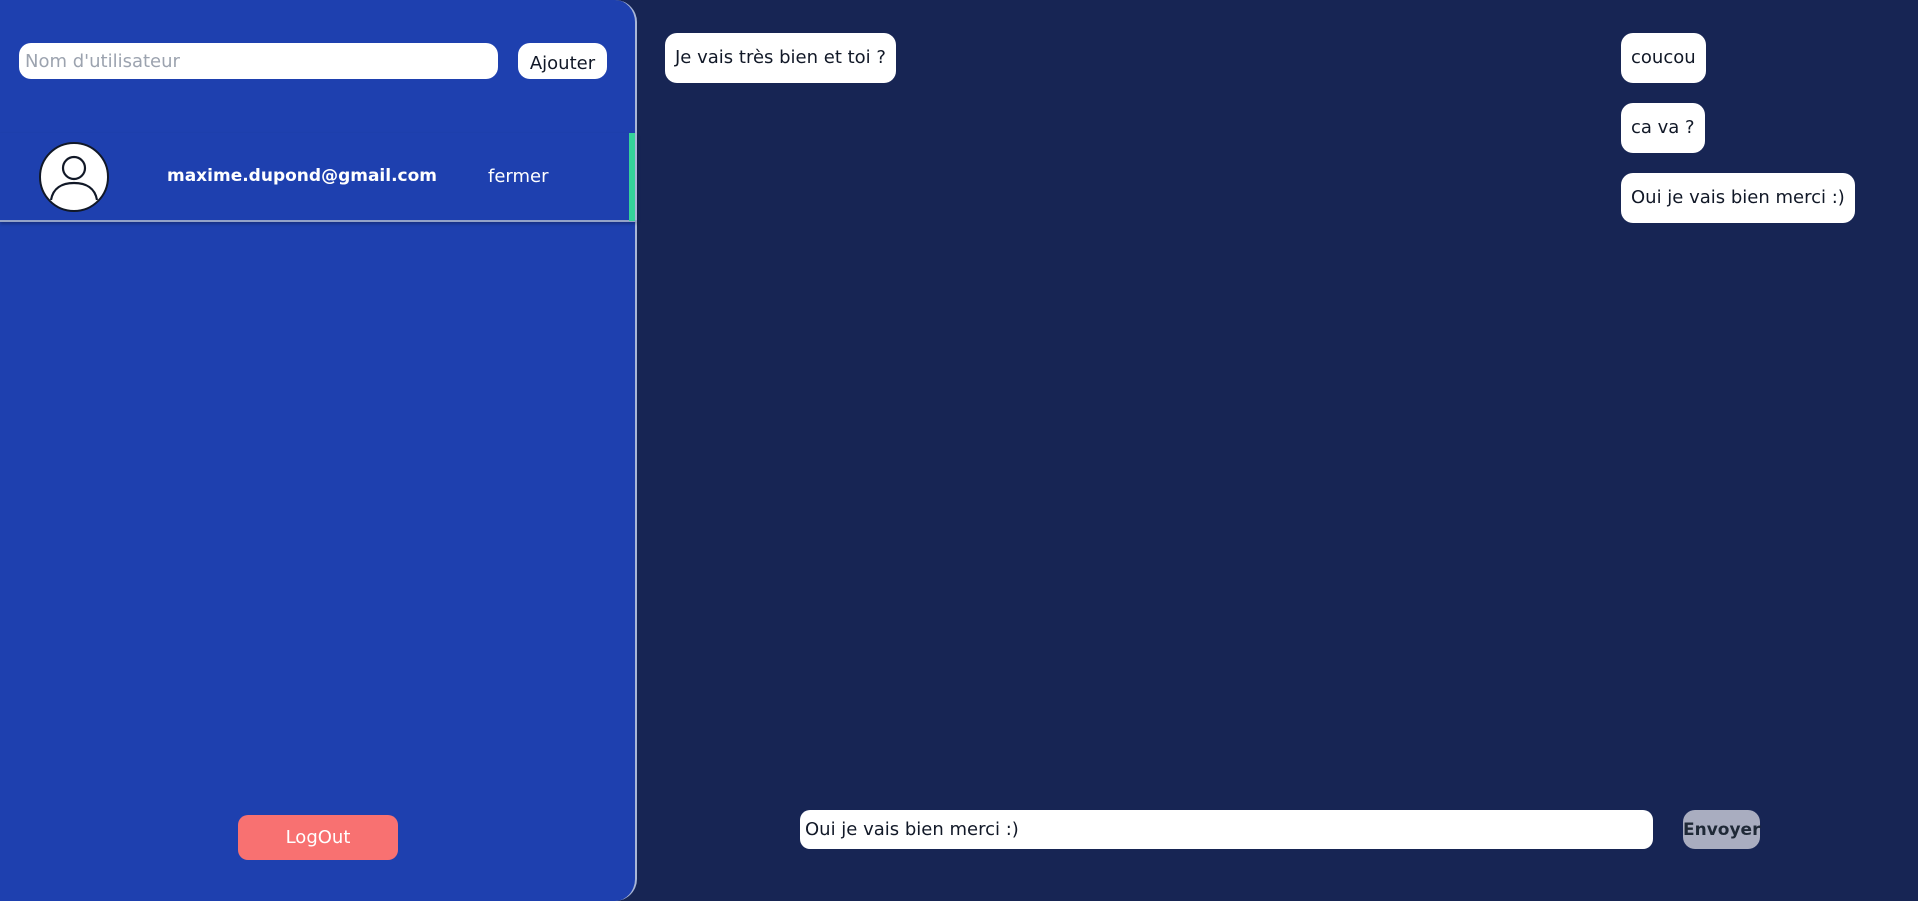 The image size is (1918, 901). Describe the element at coordinates (632, 177) in the screenshot. I see `active-contact-indicator` at that location.